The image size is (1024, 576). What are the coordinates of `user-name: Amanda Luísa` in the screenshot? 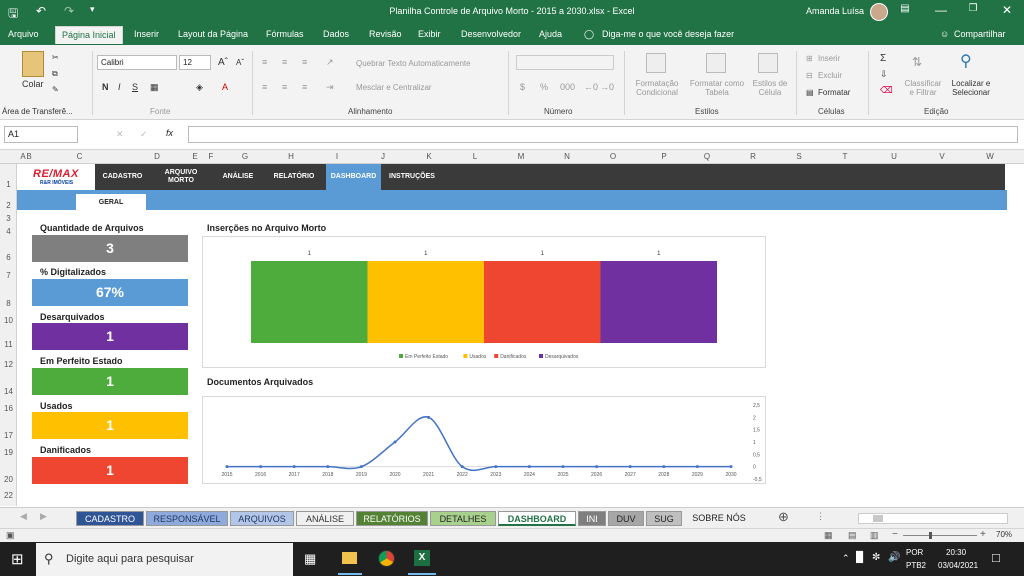 It's located at (835, 11).